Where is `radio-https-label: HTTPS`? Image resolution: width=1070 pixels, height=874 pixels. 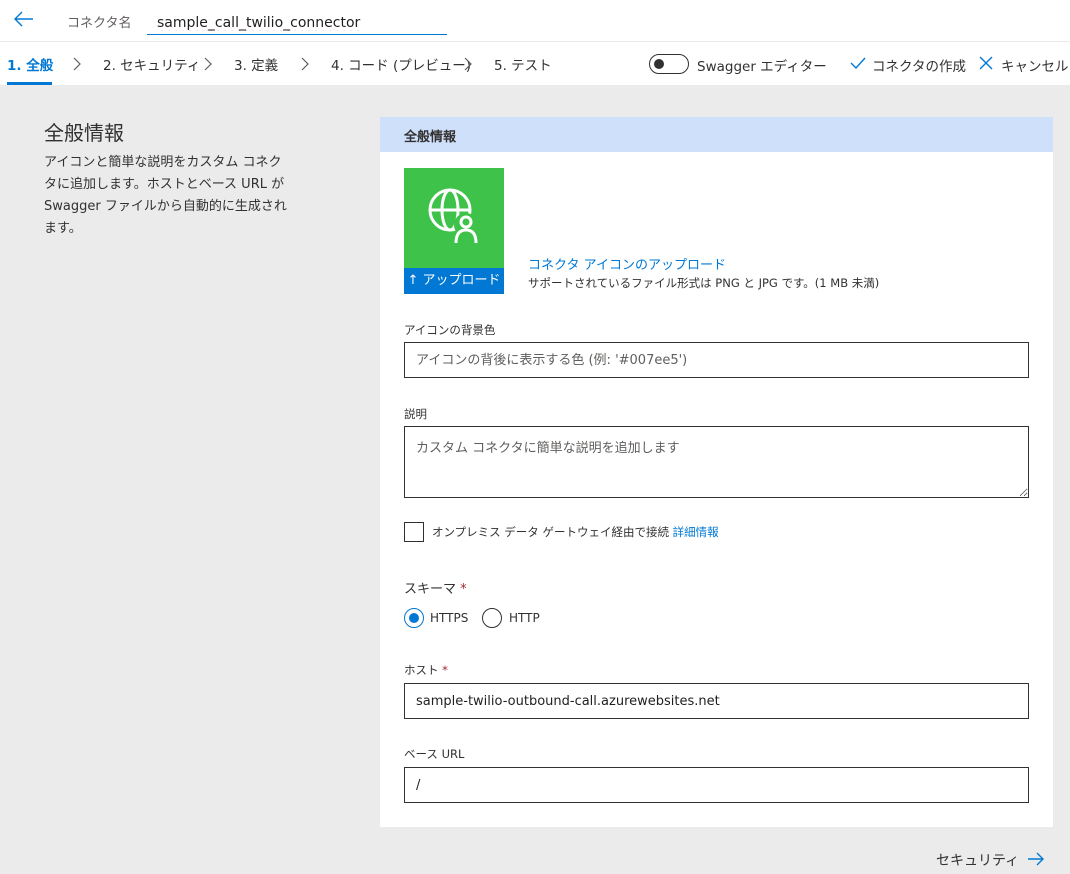 radio-https-label: HTTPS is located at coordinates (449, 618).